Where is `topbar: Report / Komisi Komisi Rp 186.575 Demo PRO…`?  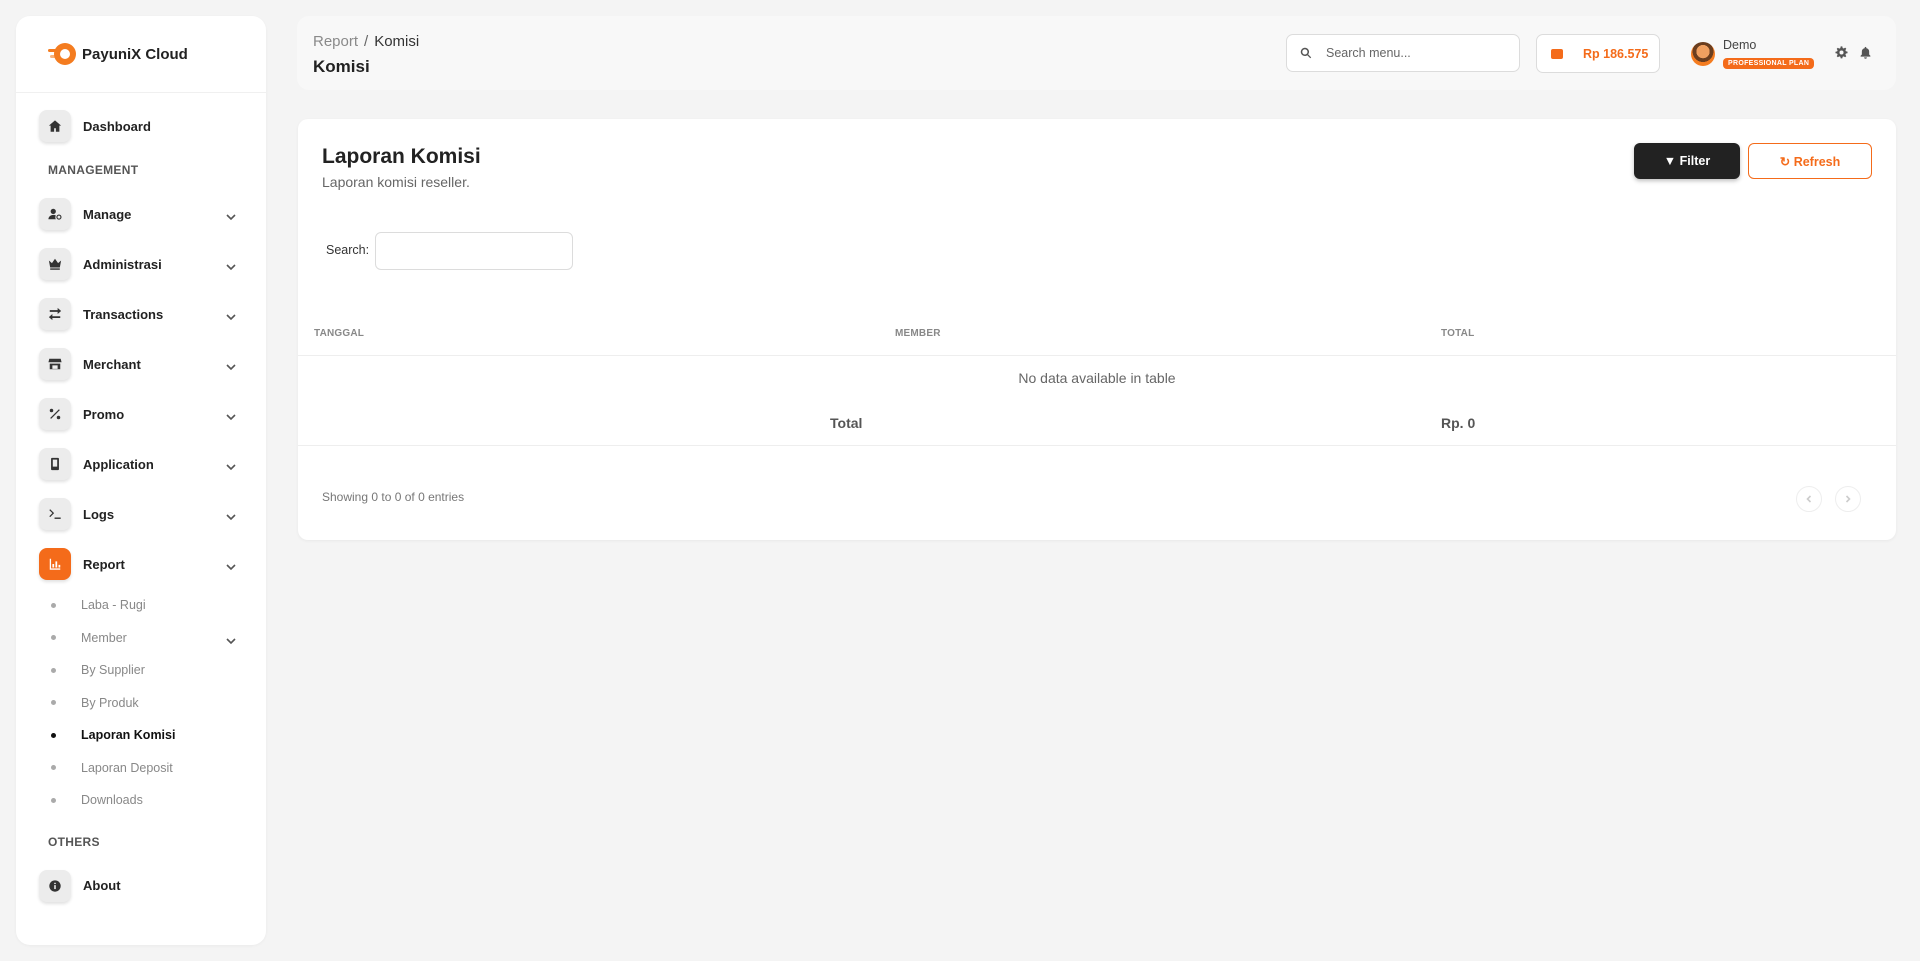 topbar: Report / Komisi Komisi Rp 186.575 Demo PRO… is located at coordinates (1096, 53).